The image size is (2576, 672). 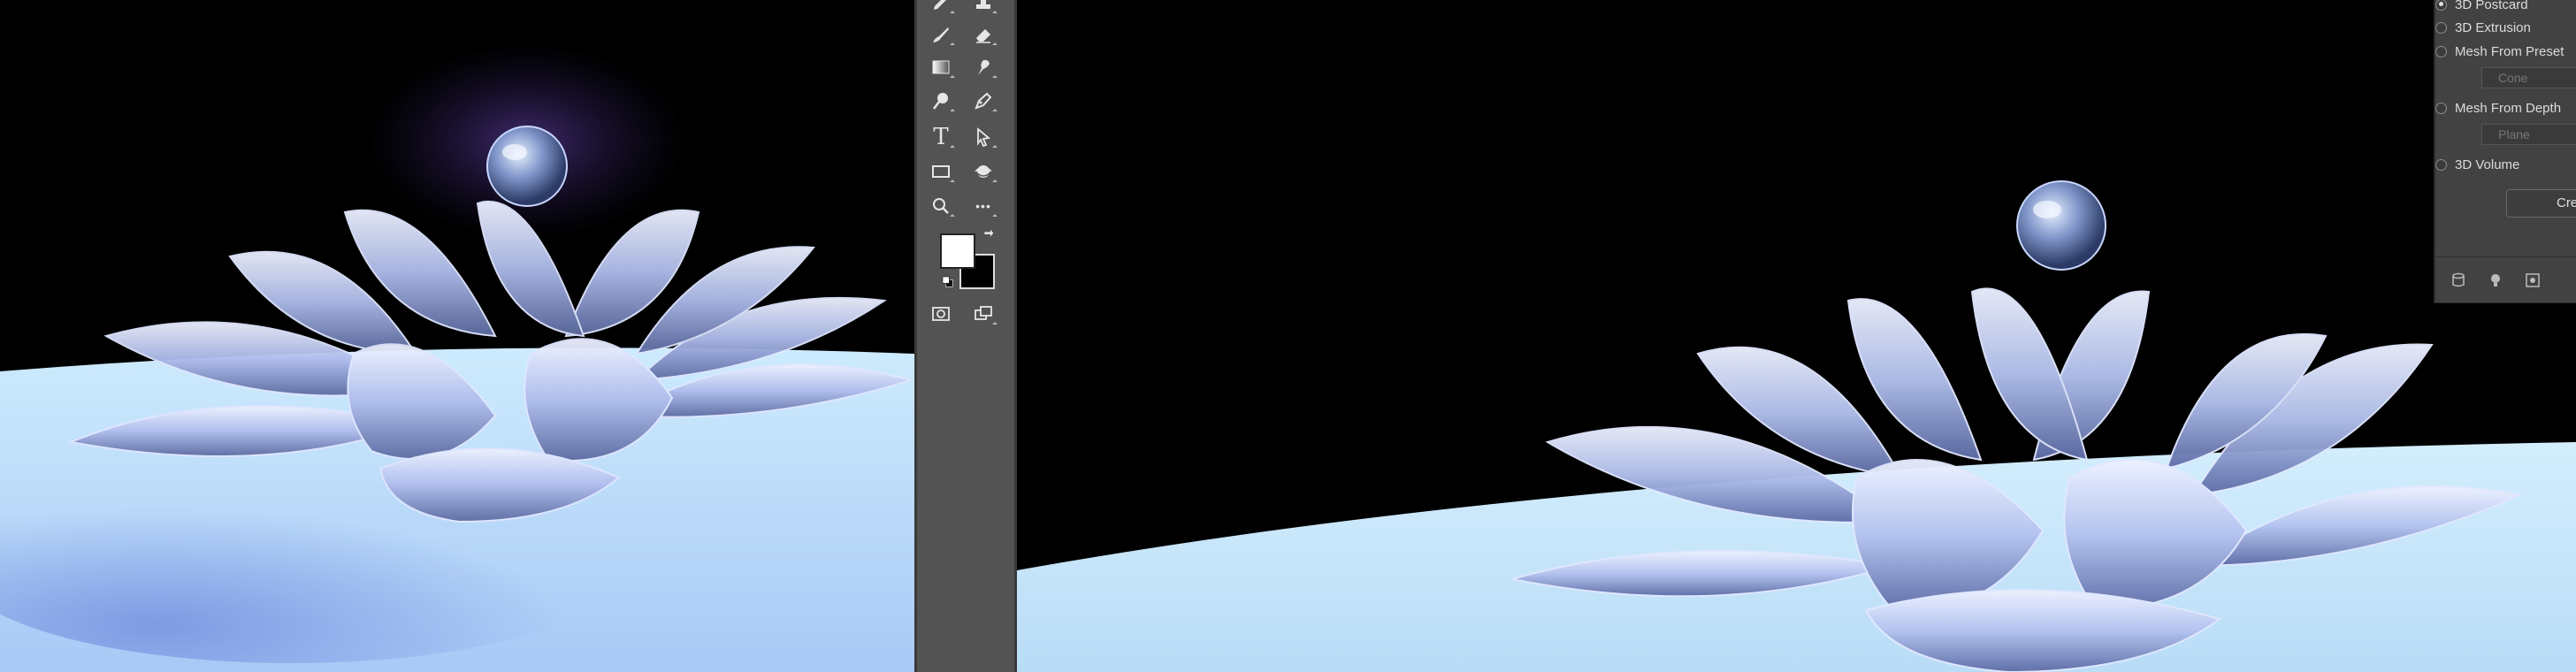 I want to click on radio-mesh-from-preset, so click(x=2441, y=51).